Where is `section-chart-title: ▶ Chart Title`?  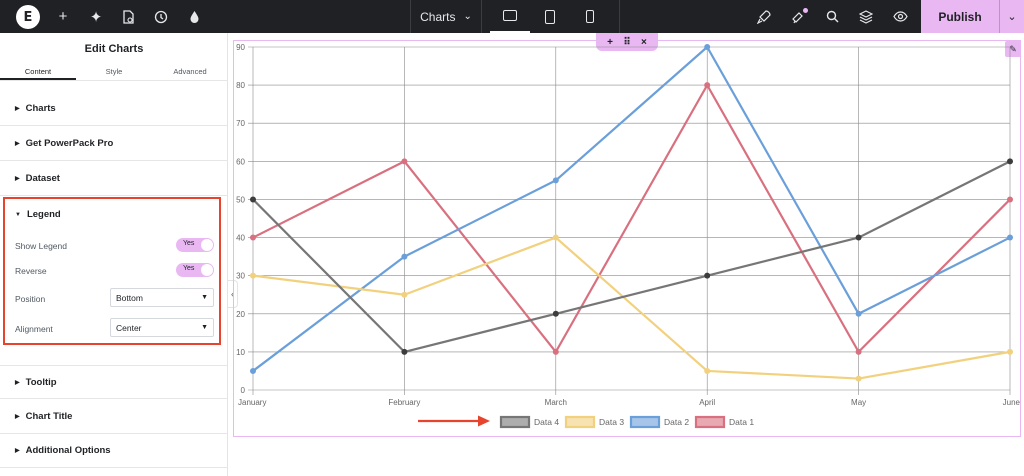
section-chart-title: ▶ Chart Title is located at coordinates (114, 417).